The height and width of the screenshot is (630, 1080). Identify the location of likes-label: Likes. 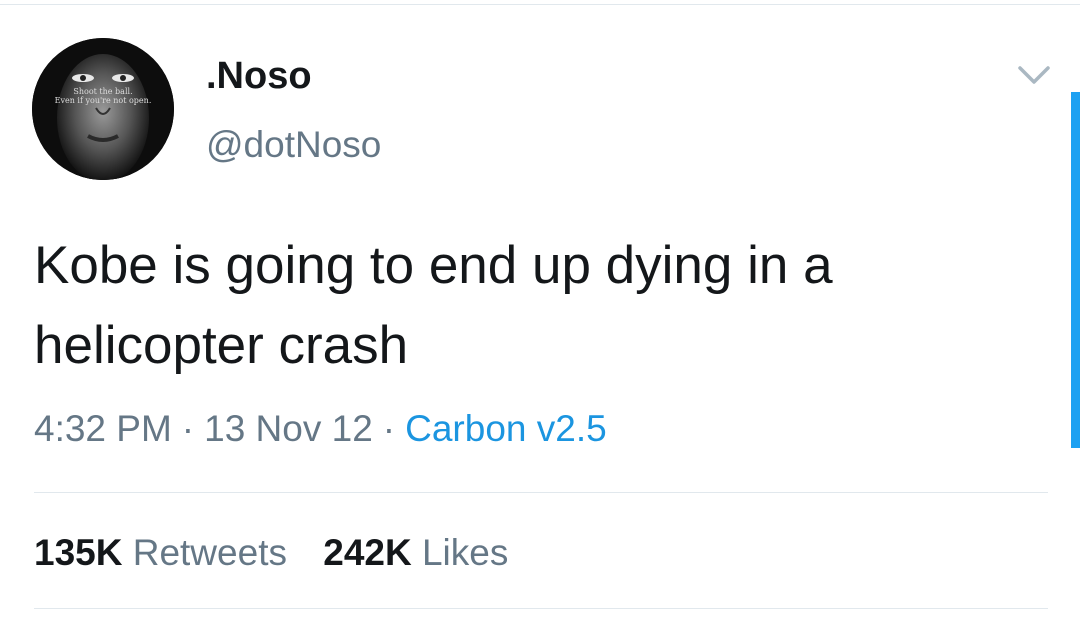
(465, 552).